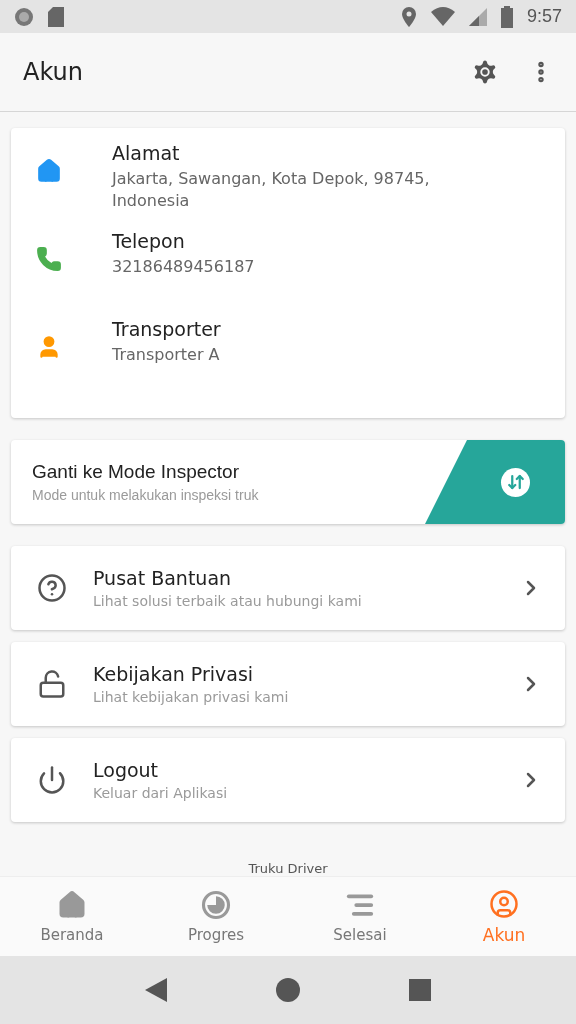  Describe the element at coordinates (360, 916) in the screenshot. I see `nav-tab: Selesai` at that location.